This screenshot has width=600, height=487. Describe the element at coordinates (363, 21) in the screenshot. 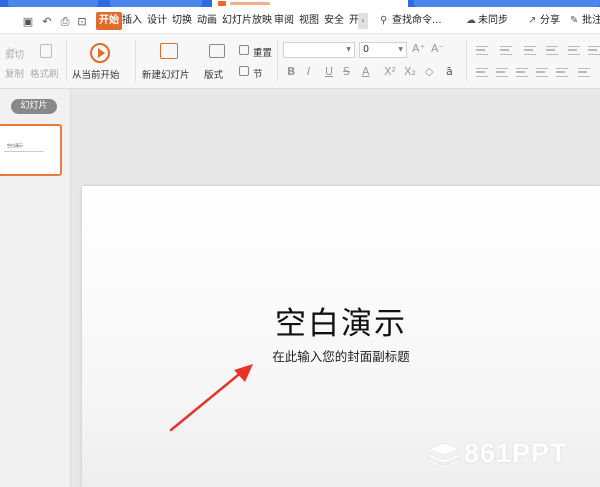

I see `menu-more-chevron-icon: ›` at that location.